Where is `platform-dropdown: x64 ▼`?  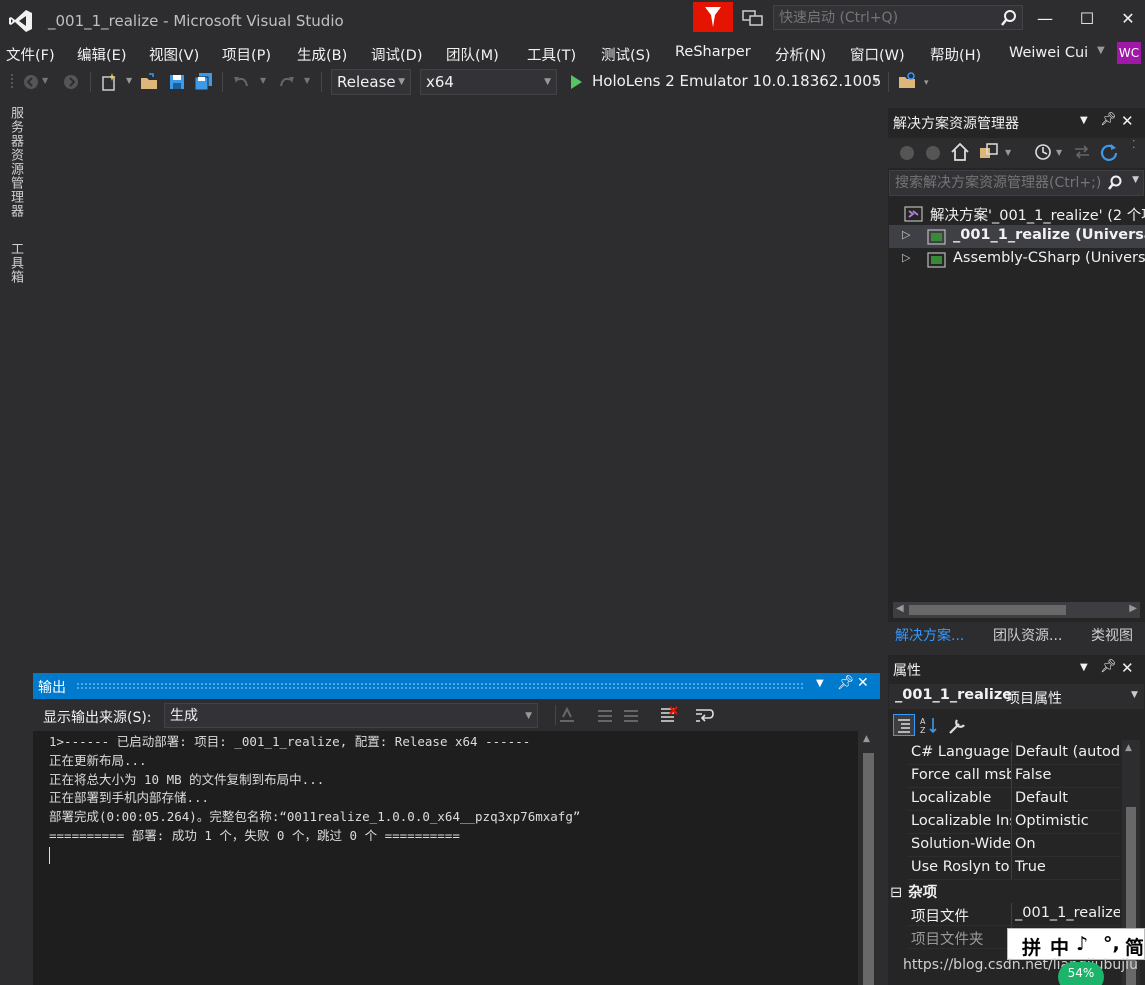 platform-dropdown: x64 ▼ is located at coordinates (488, 82).